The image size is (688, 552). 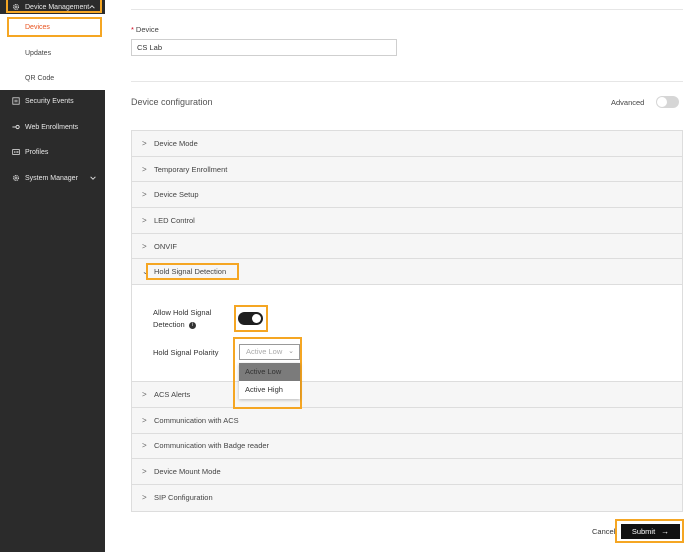 What do you see at coordinates (39, 78) in the screenshot?
I see `sidebar-subitem-qr-code: QR Code` at bounding box center [39, 78].